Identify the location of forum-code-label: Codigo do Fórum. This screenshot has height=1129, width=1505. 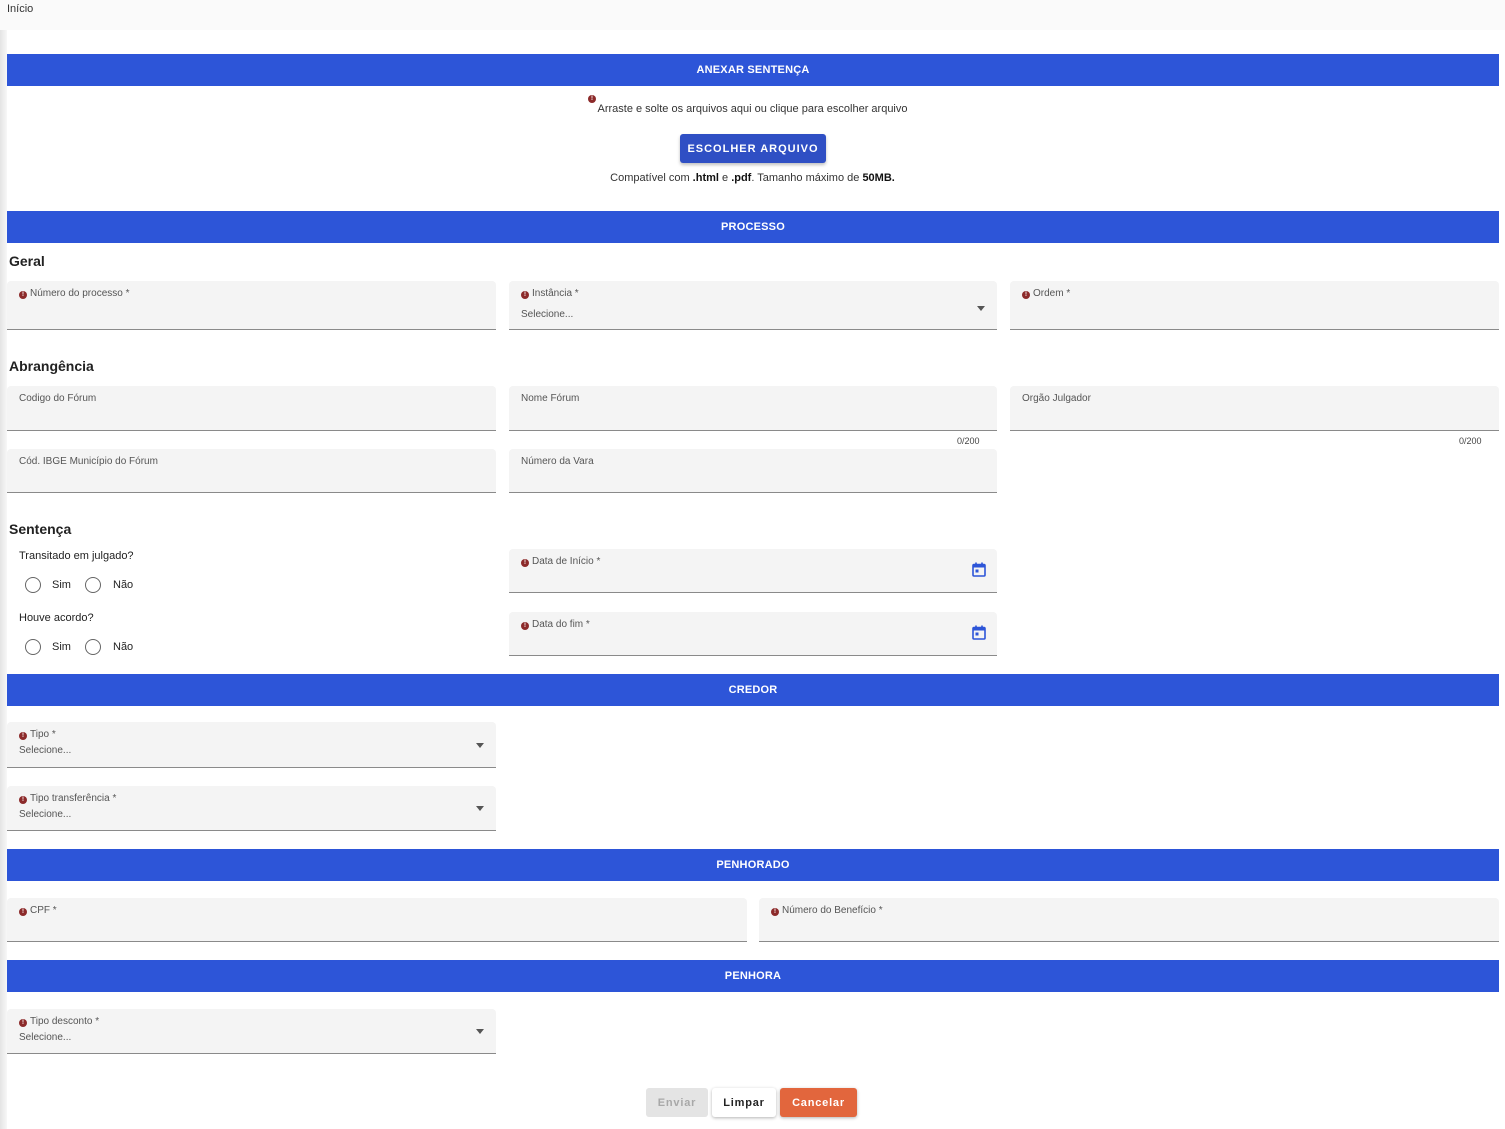
(58, 398).